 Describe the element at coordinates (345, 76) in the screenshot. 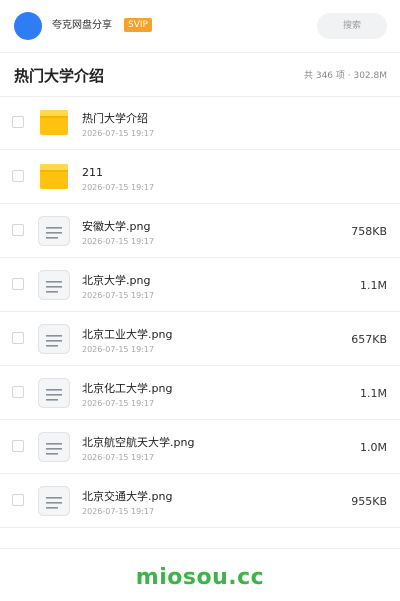

I see `file-summary: 共 346 项 · 302.8M` at that location.